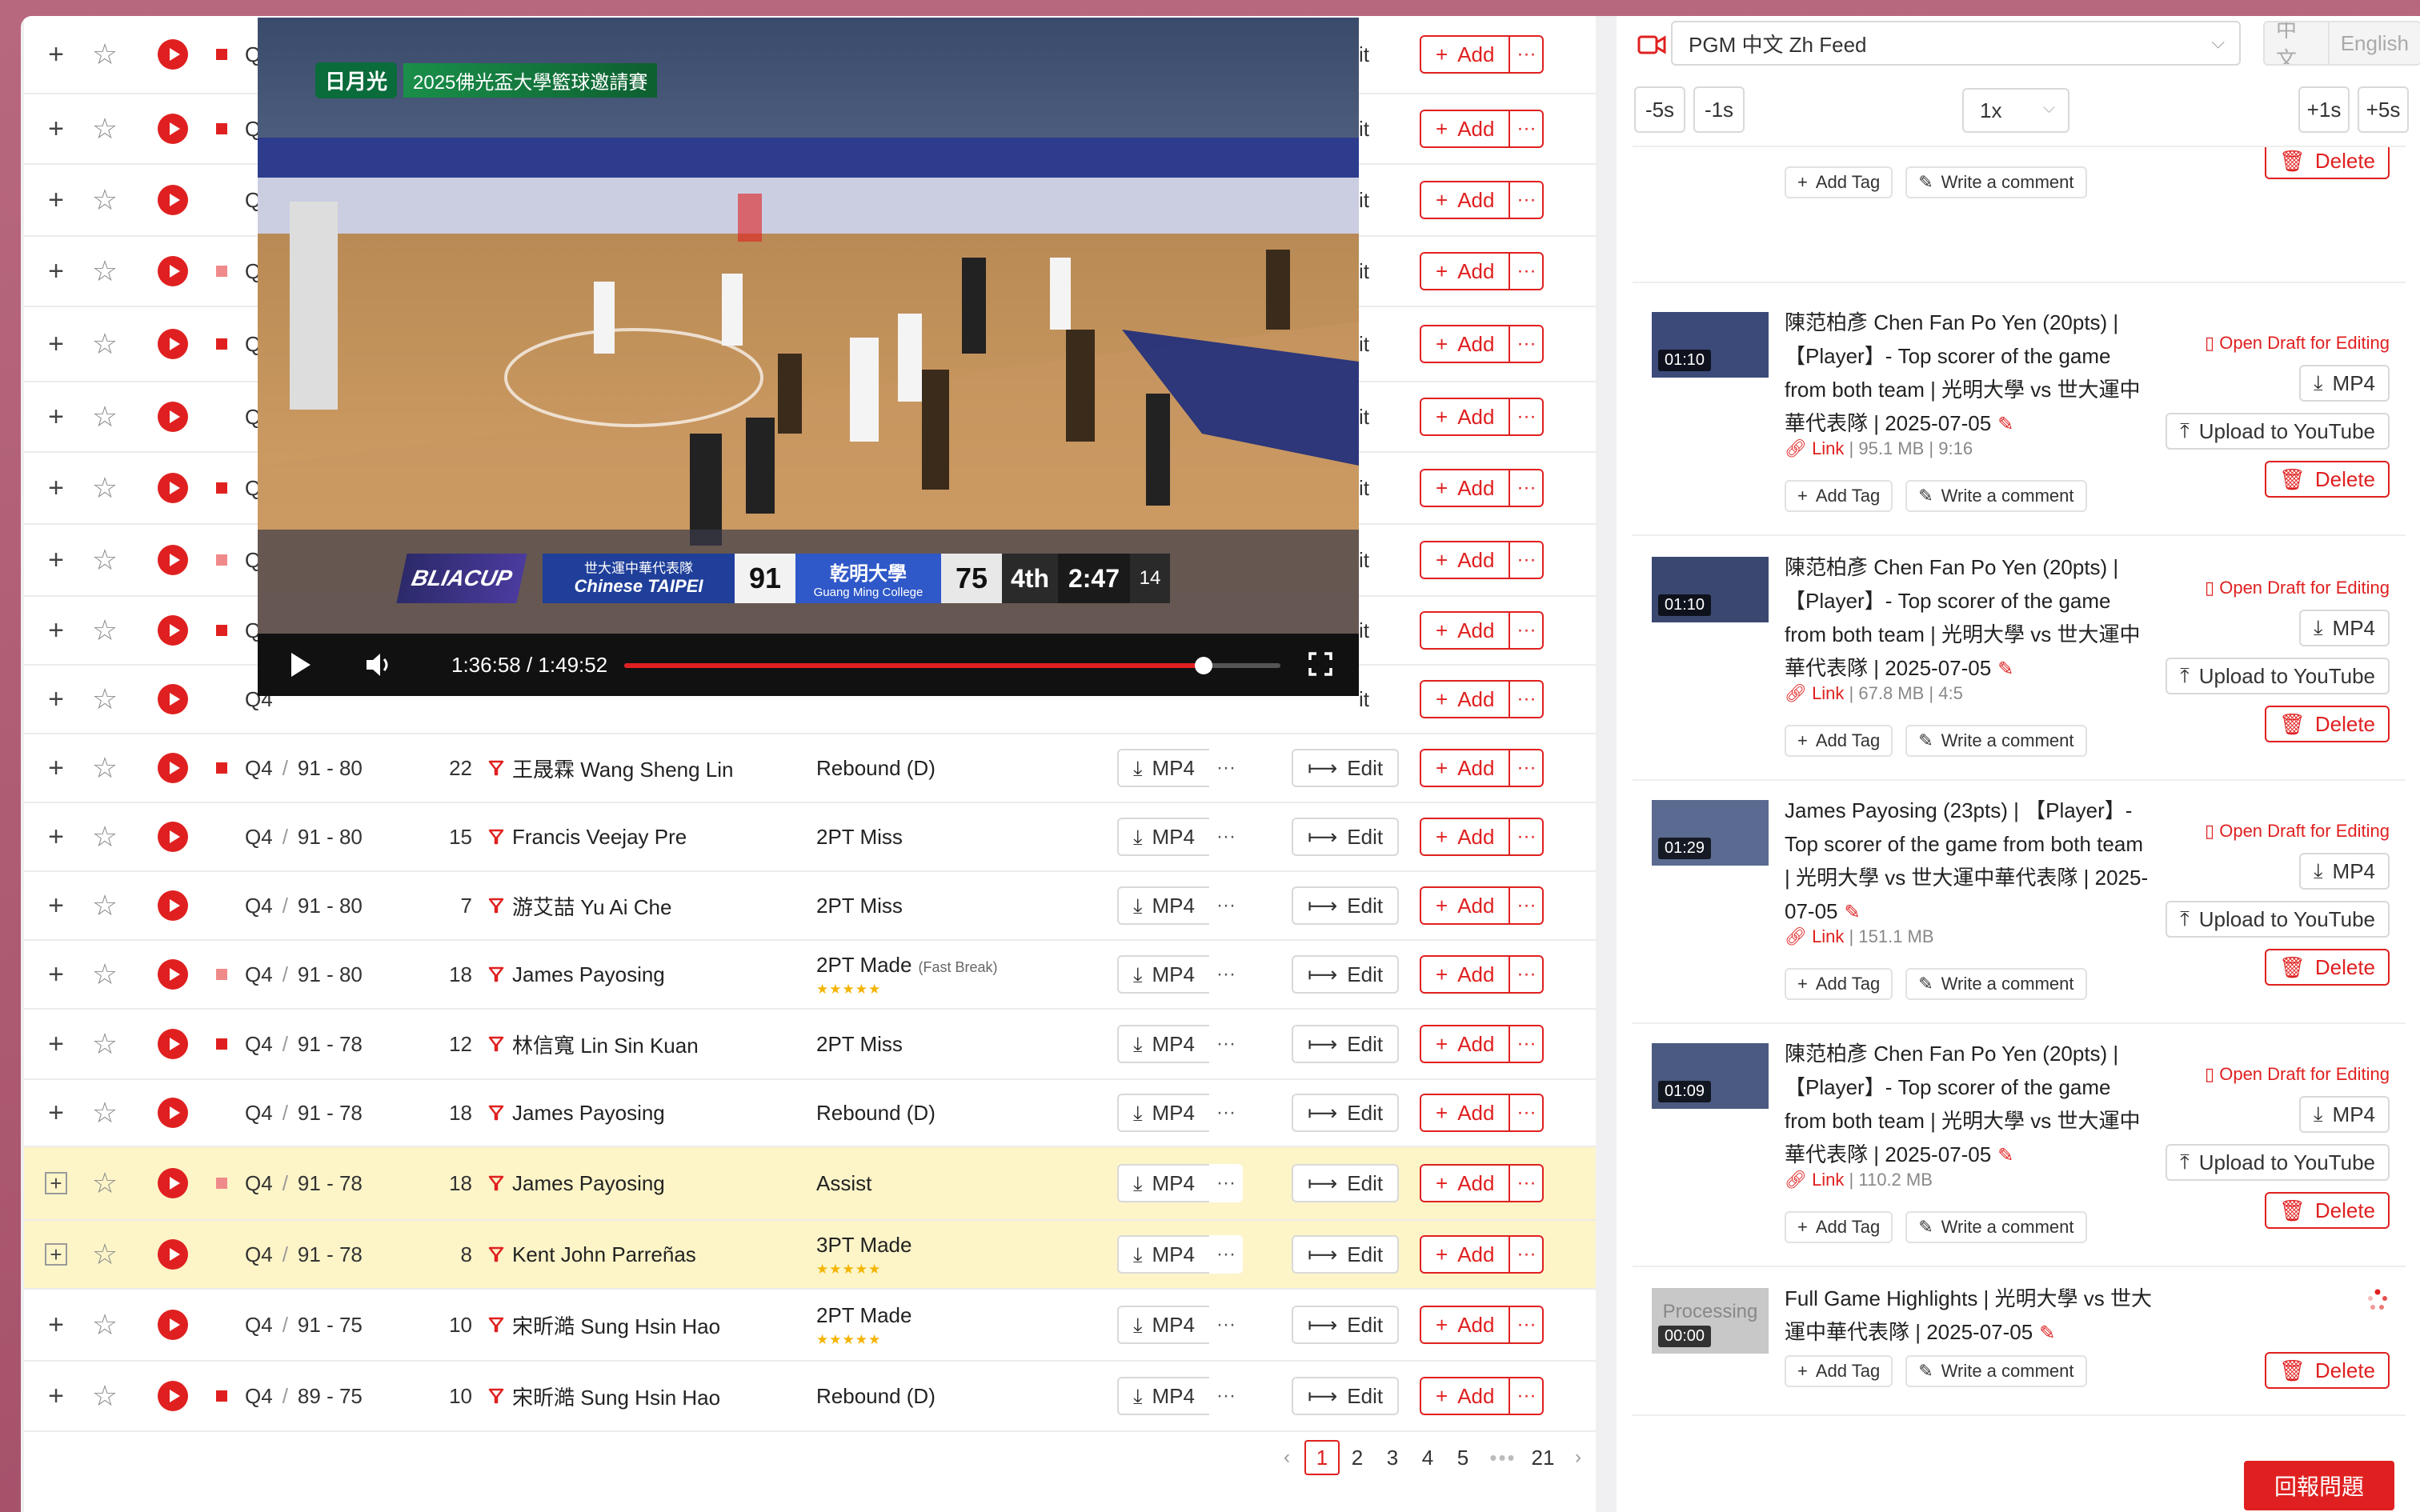 The height and width of the screenshot is (1512, 2420). I want to click on seek-minus5-button: -5s, so click(1659, 109).